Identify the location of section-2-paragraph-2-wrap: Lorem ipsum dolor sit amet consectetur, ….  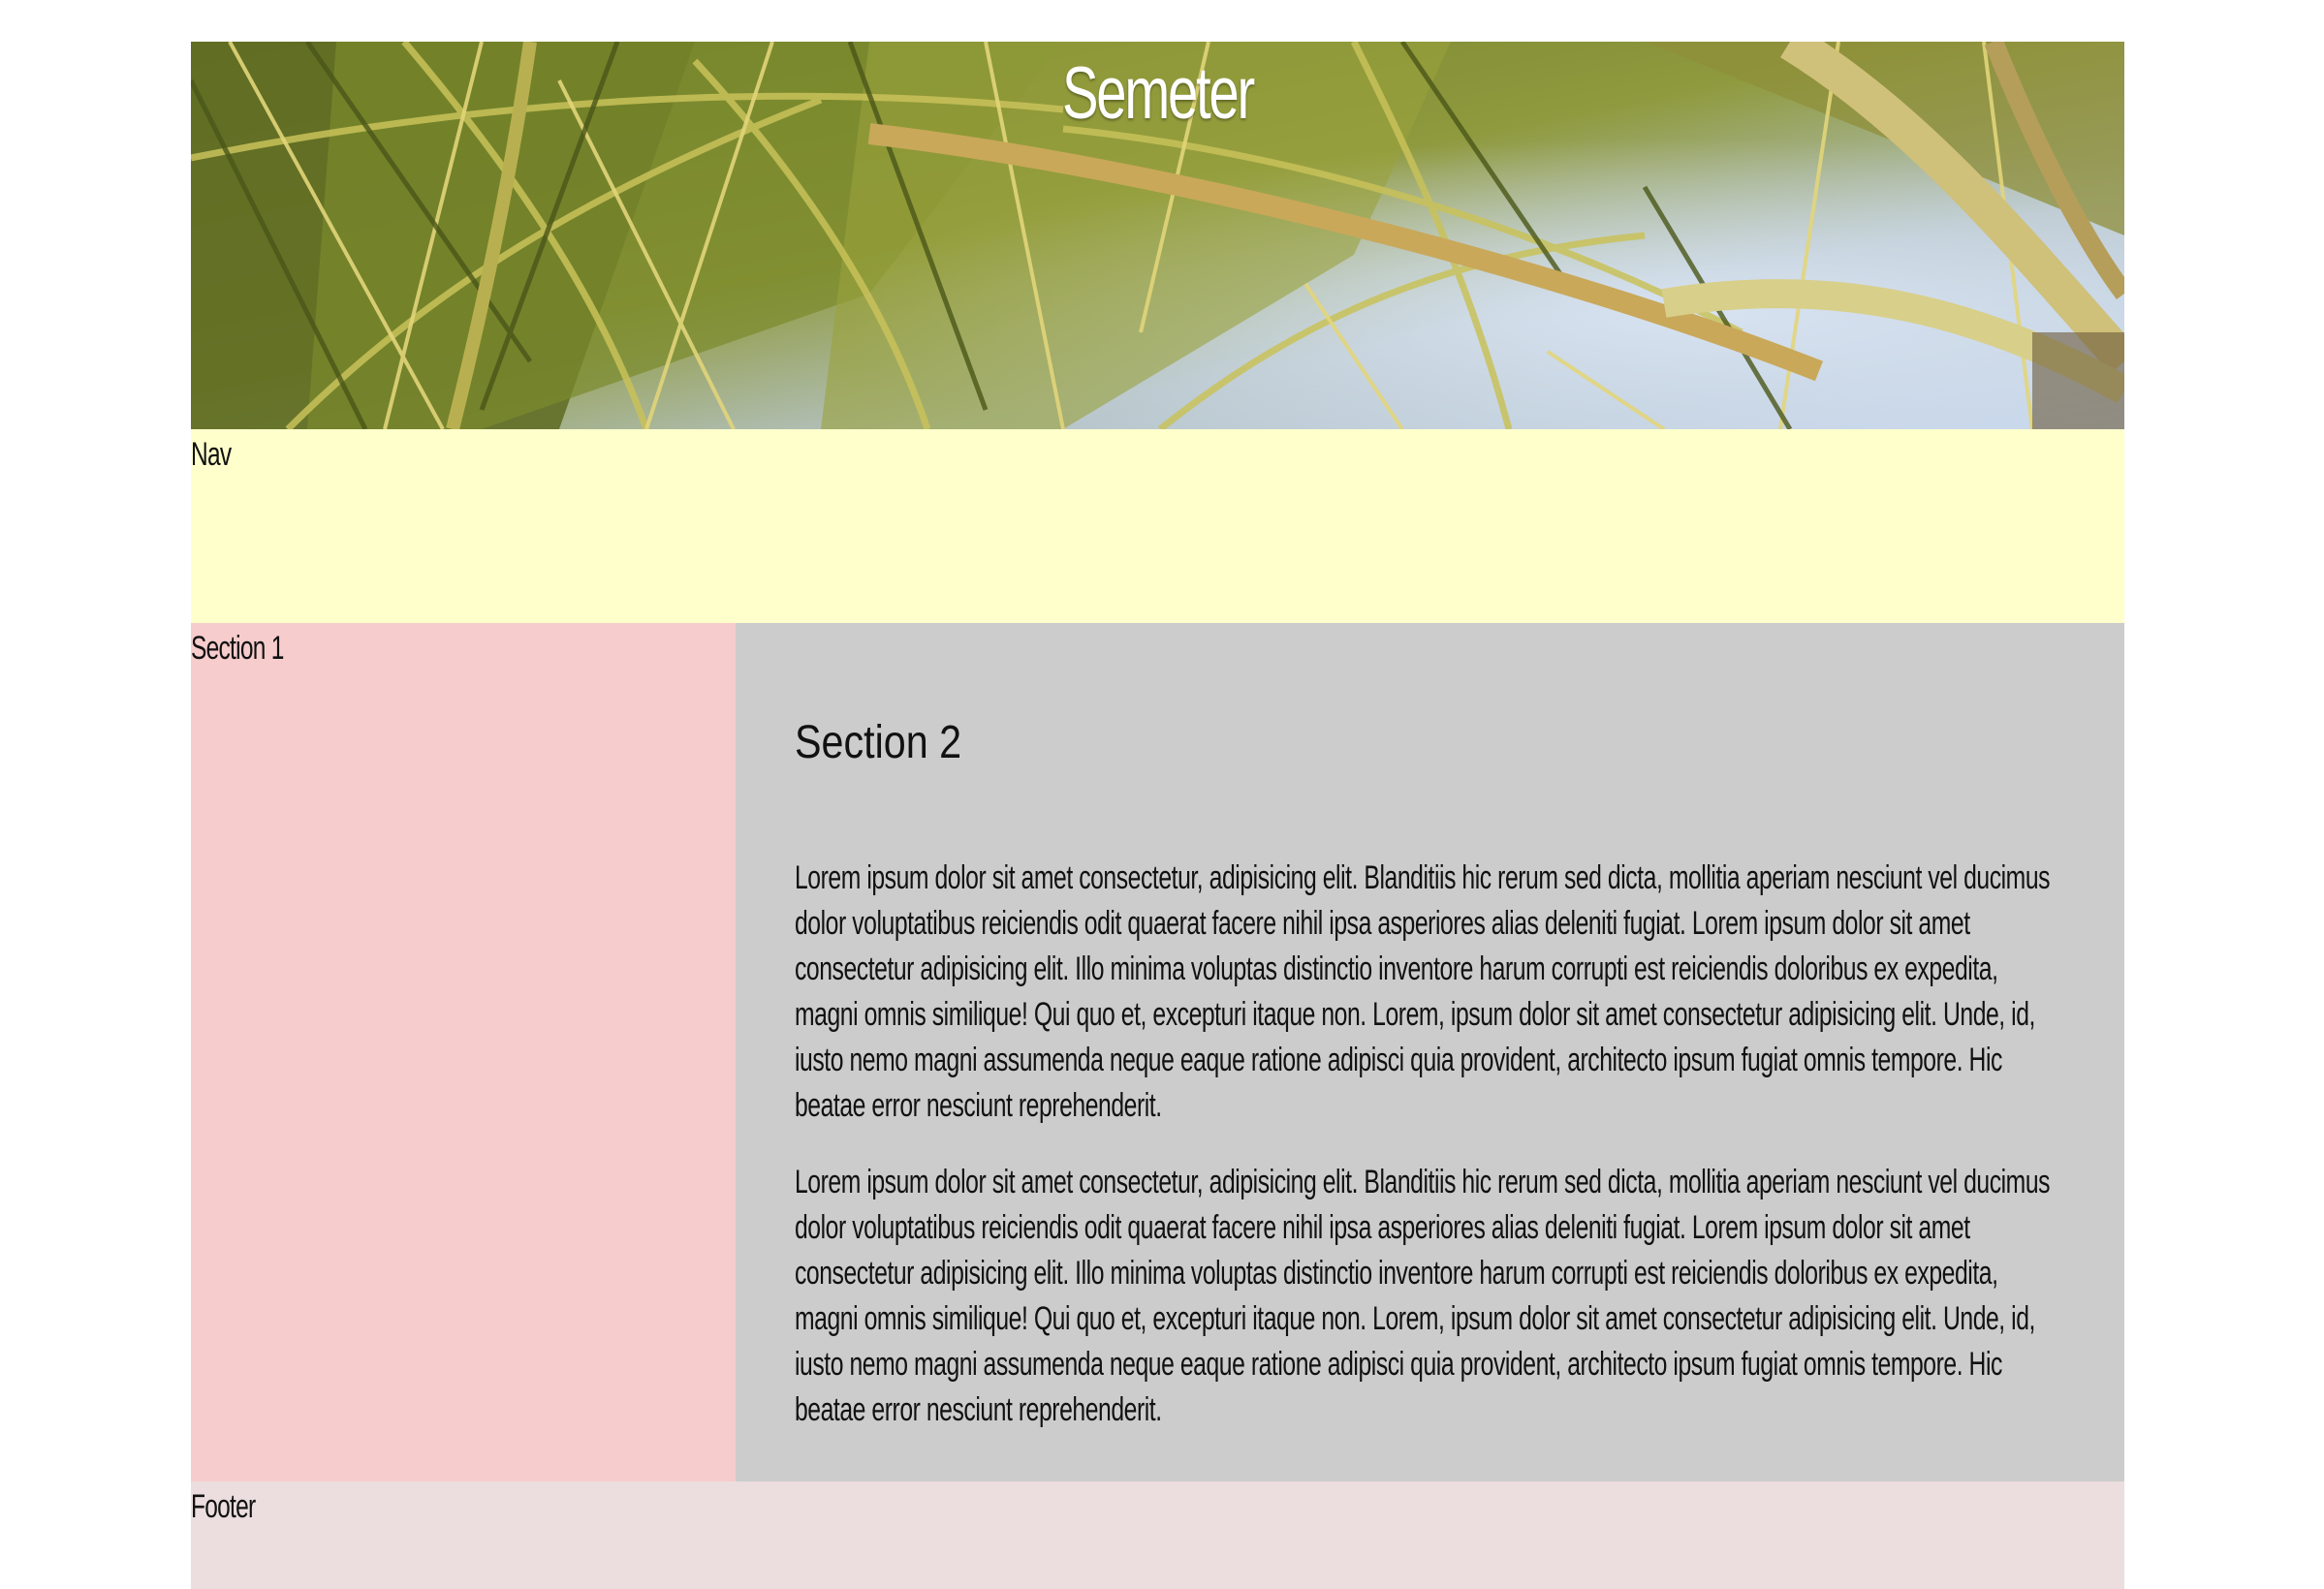
(1429, 1296).